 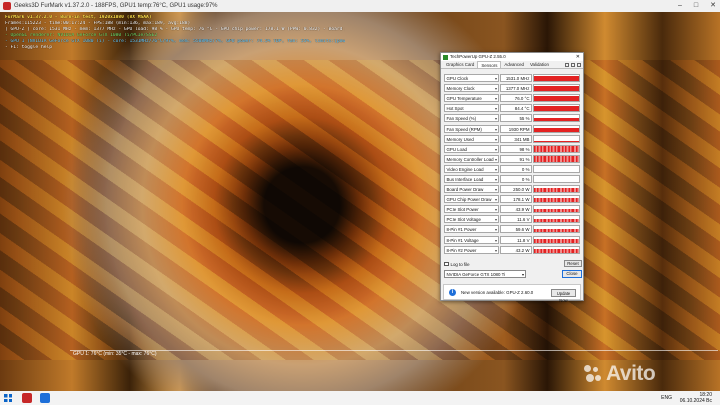 What do you see at coordinates (695, 401) in the screenshot?
I see `clock-date: 06.10.2024 Вс` at bounding box center [695, 401].